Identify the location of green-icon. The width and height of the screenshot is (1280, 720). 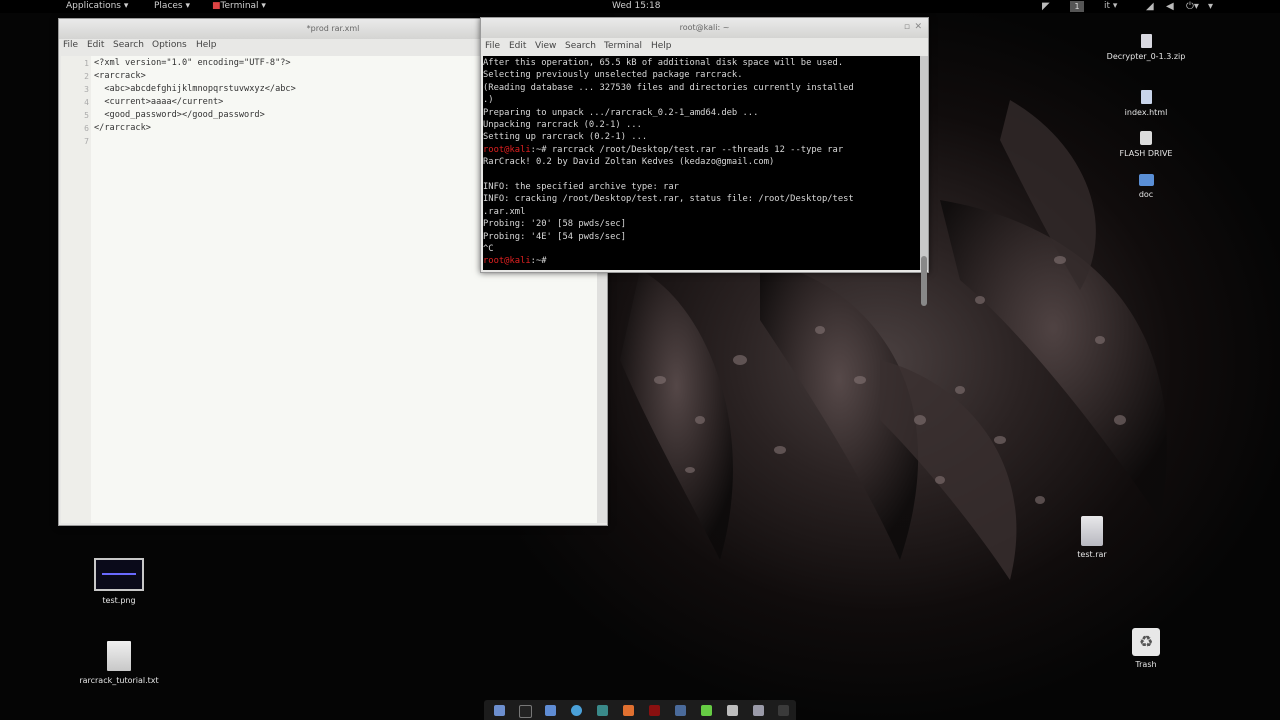
(706, 710).